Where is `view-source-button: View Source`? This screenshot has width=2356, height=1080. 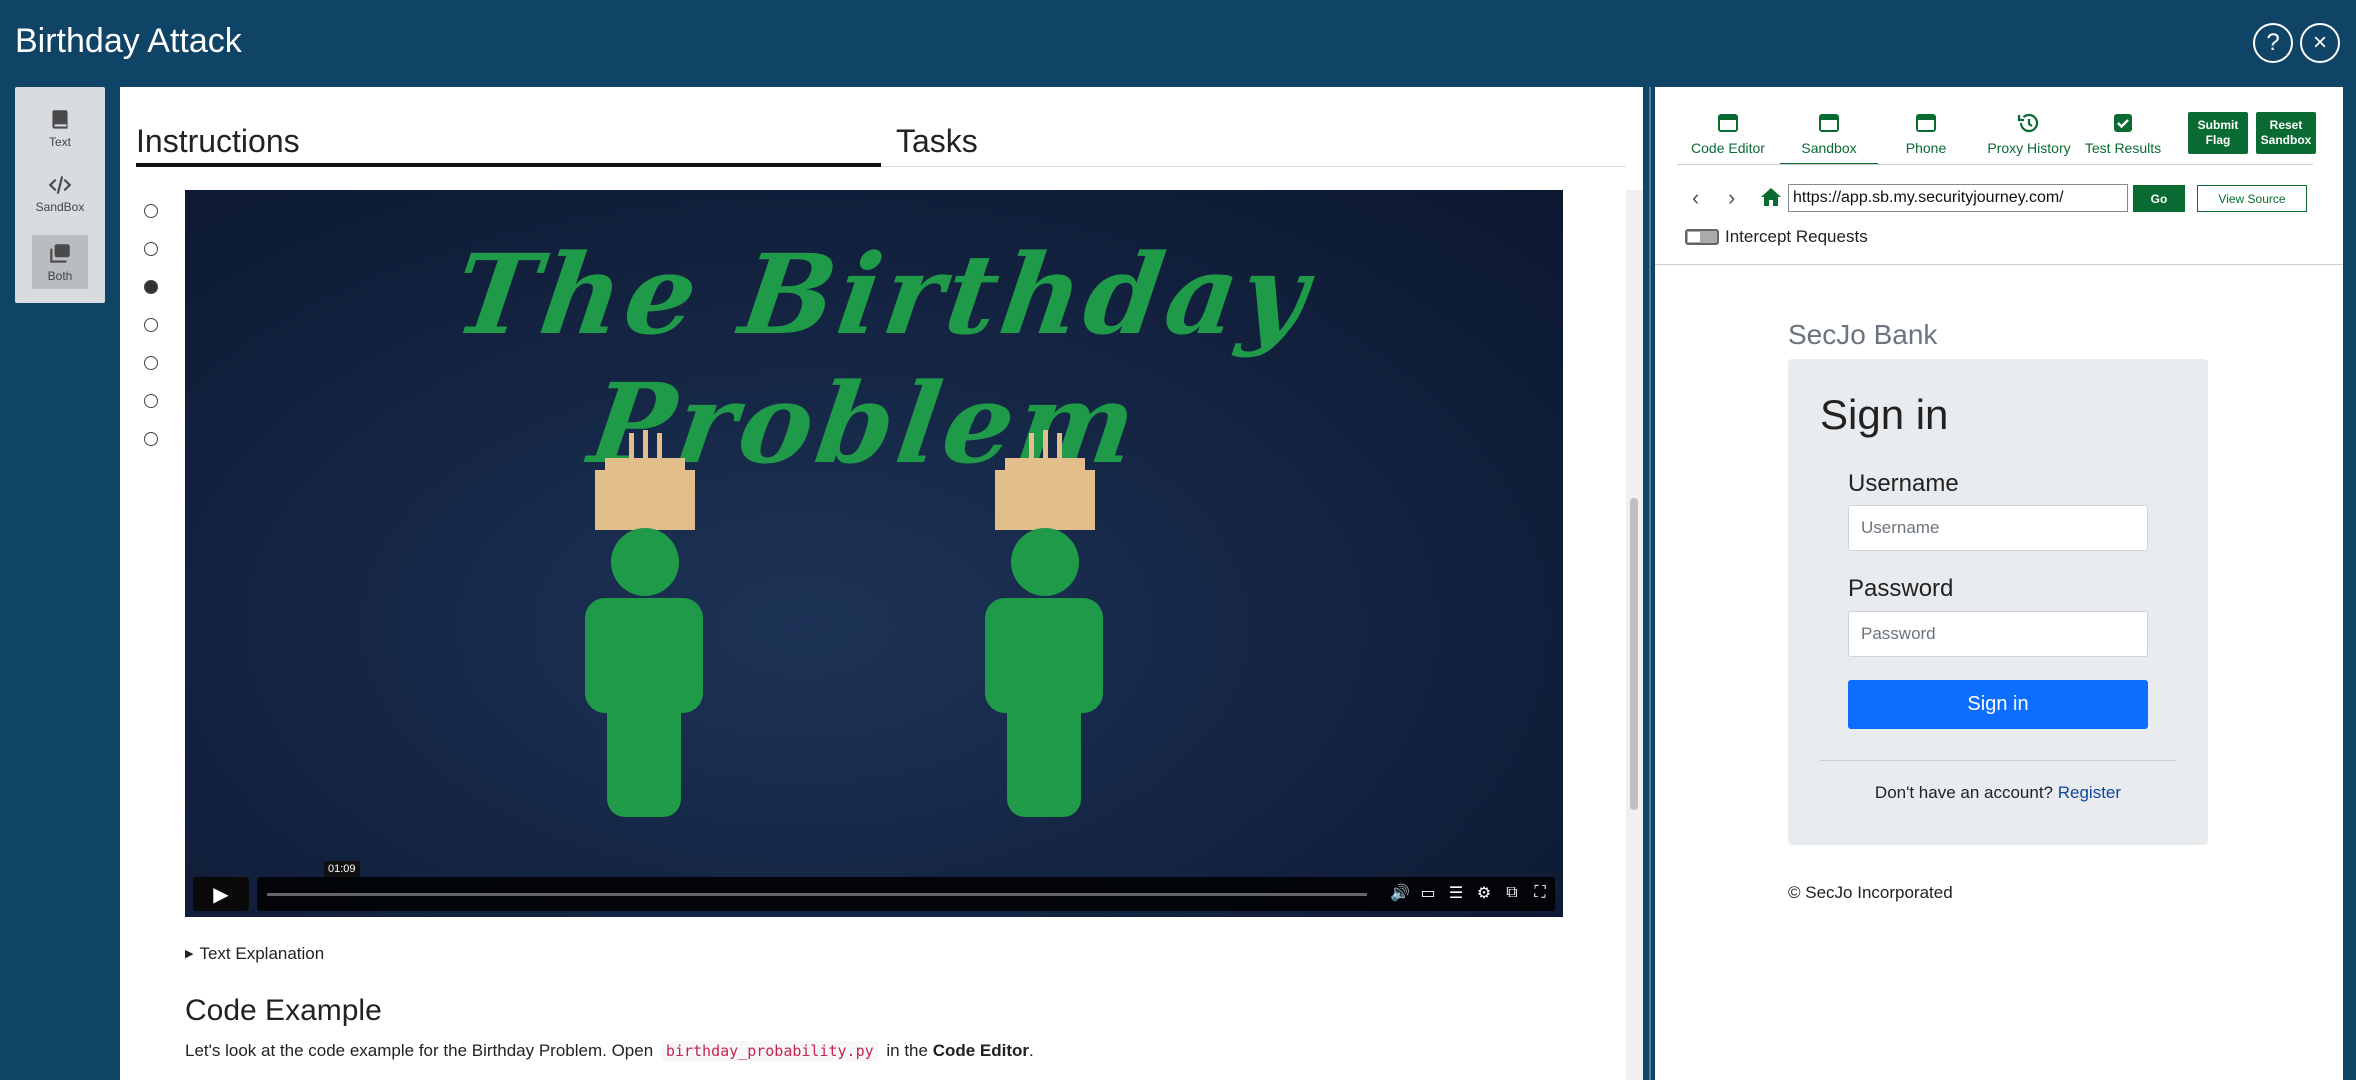 view-source-button: View Source is located at coordinates (2252, 198).